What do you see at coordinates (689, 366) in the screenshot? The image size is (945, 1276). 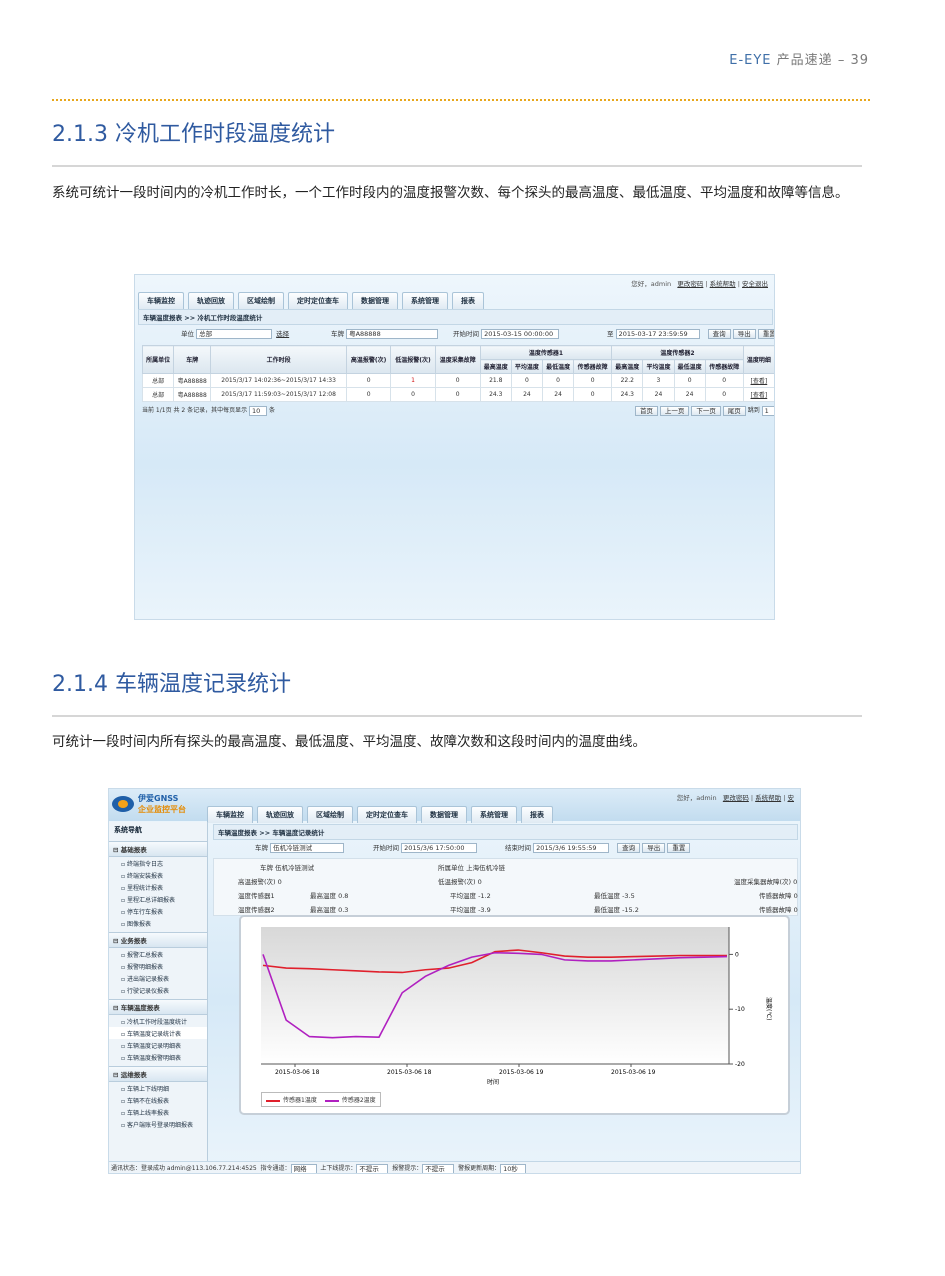 I see `subcol-6: 最低温度` at bounding box center [689, 366].